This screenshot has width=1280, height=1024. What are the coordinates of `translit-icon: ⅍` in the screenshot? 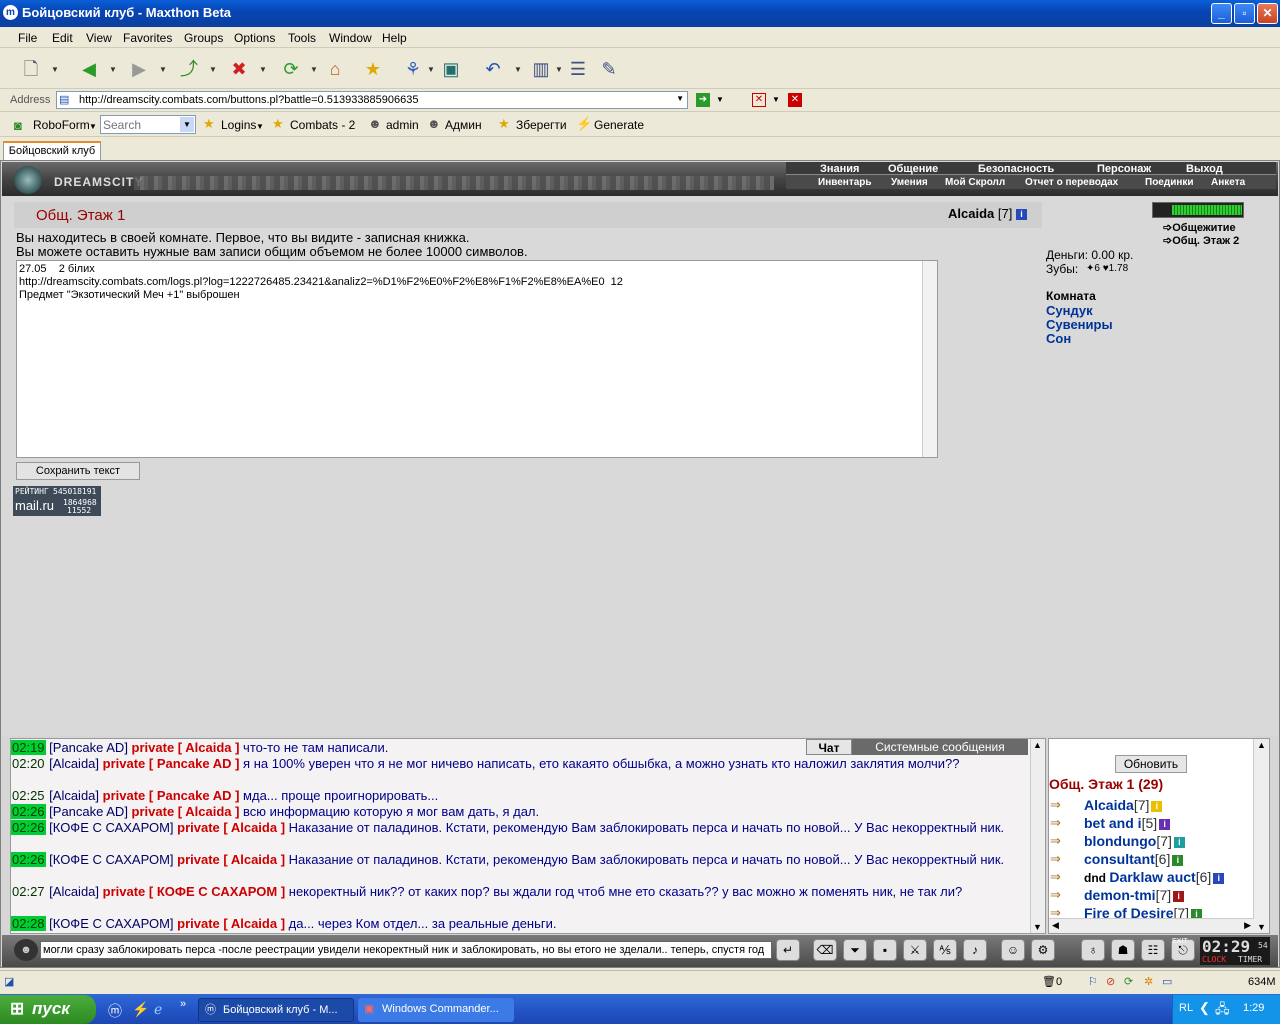 It's located at (945, 950).